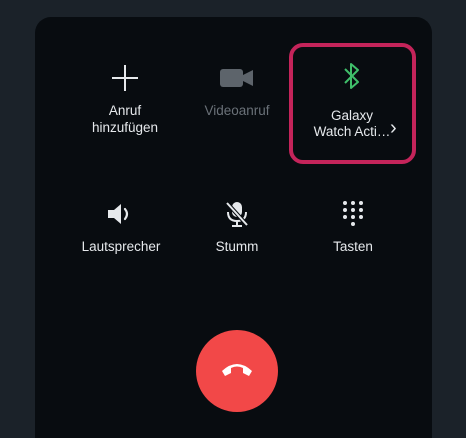  I want to click on microphone-off-icon, so click(237, 214).